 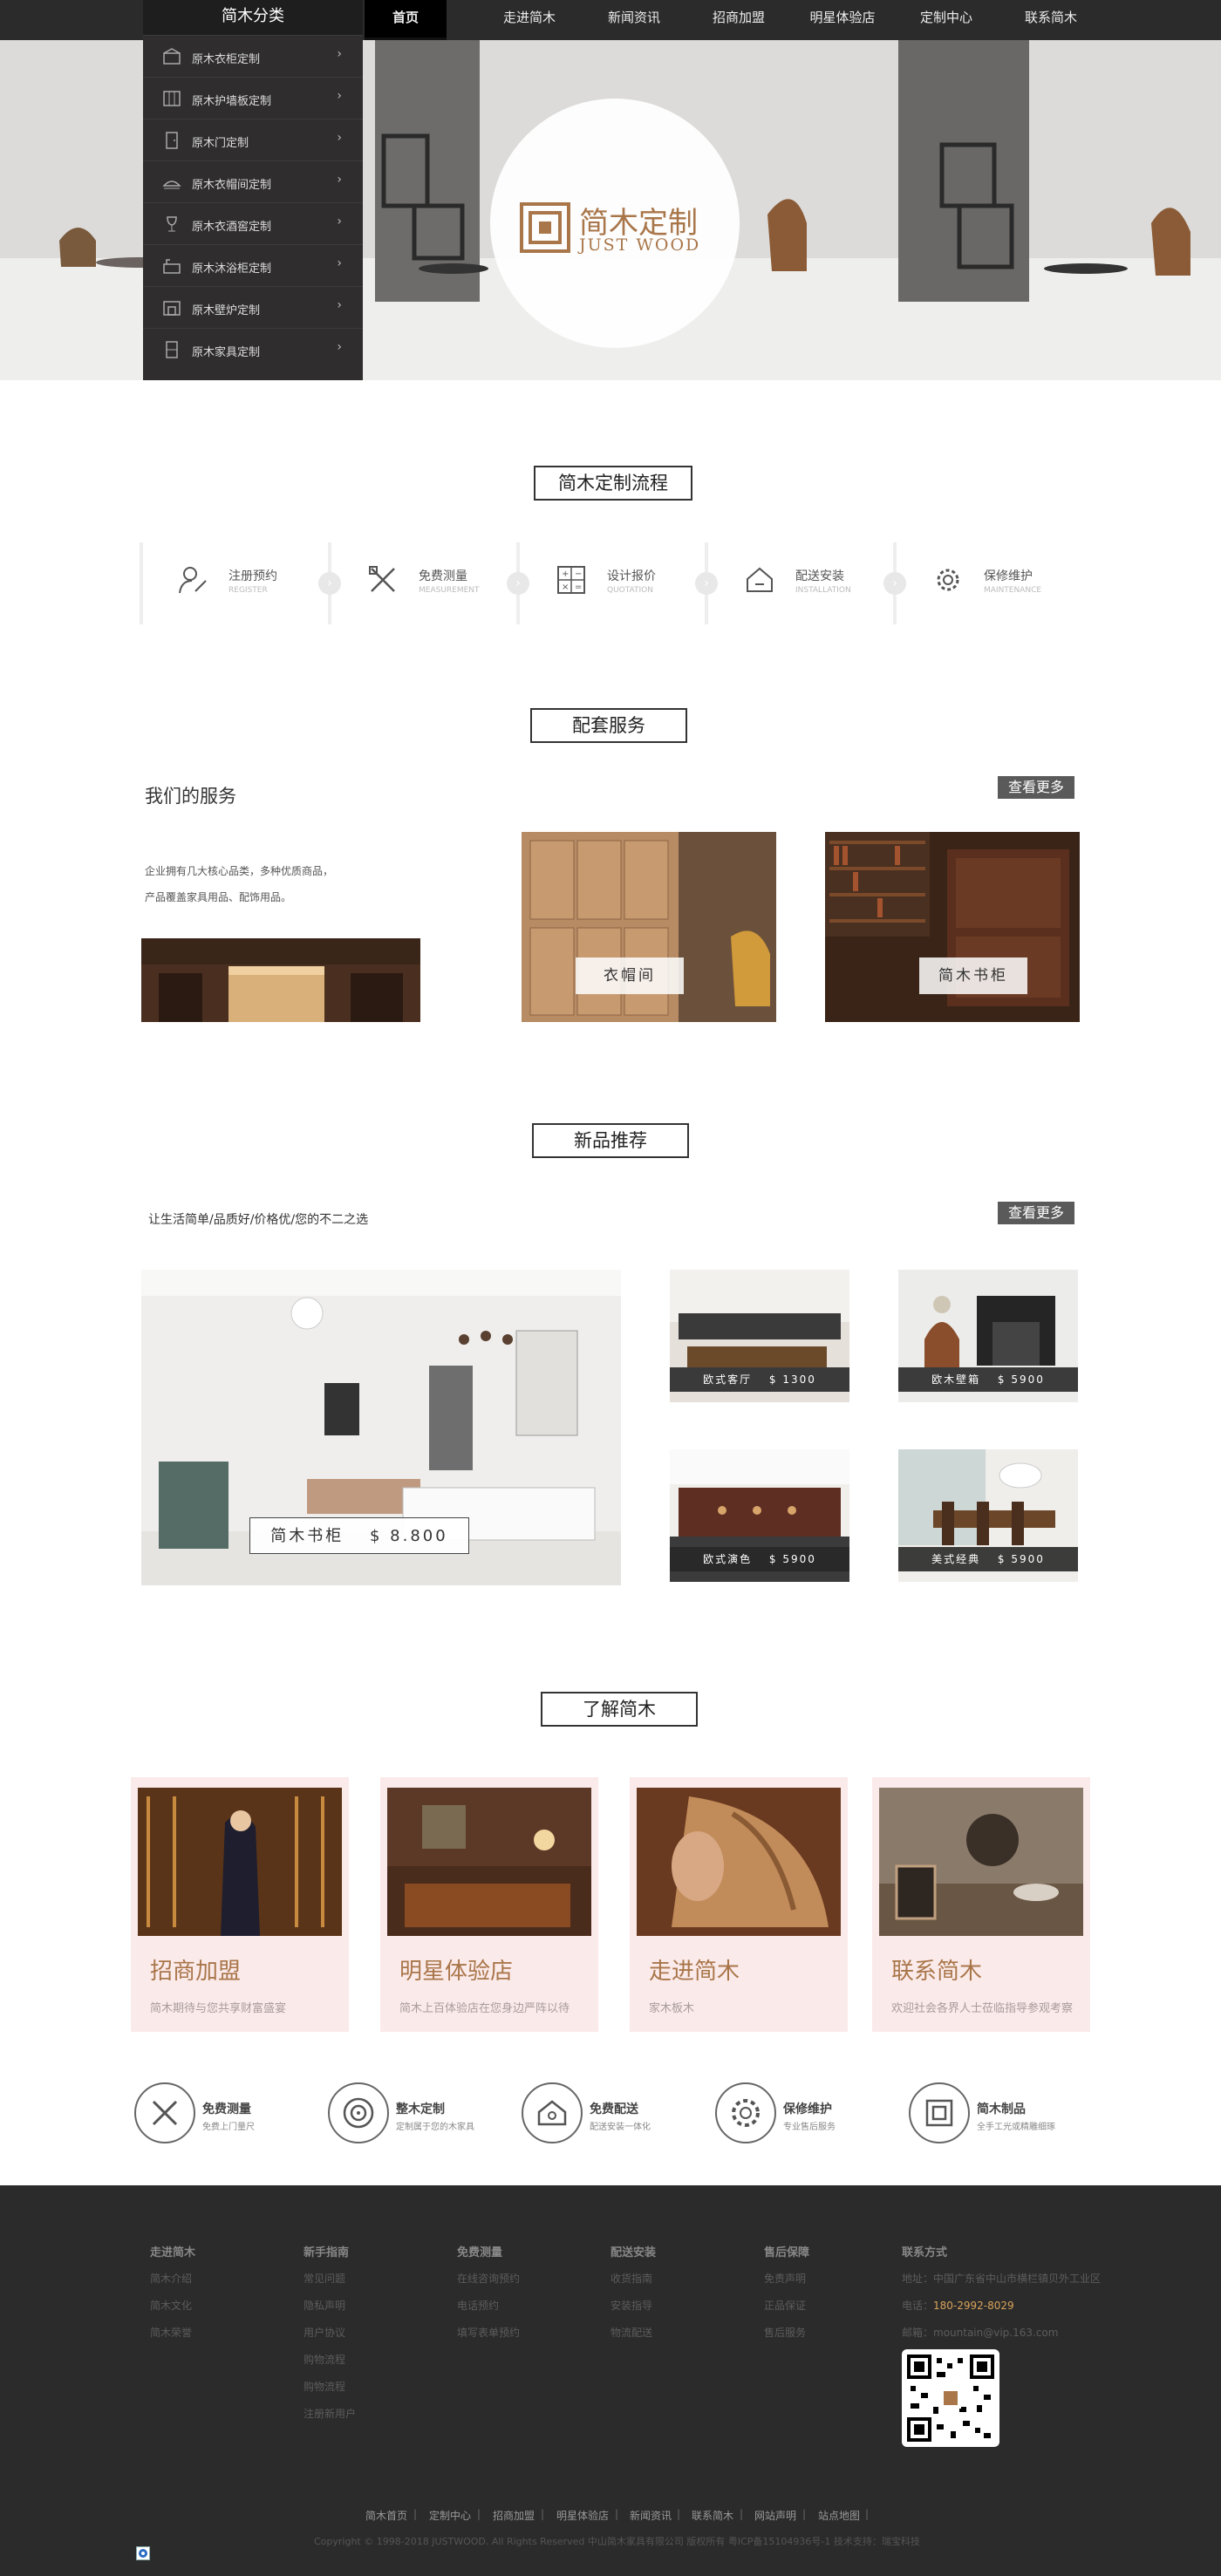 What do you see at coordinates (488, 2332) in the screenshot?
I see `footer-link: 填写表单预约` at bounding box center [488, 2332].